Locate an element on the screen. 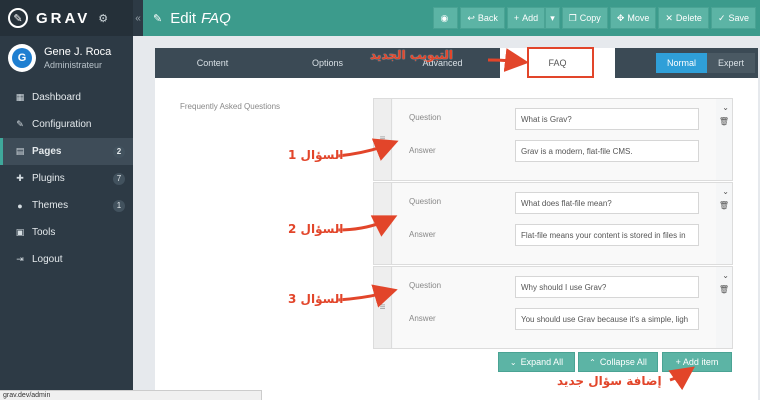 This screenshot has width=760, height=400. delete-button: ✕ Delete is located at coordinates (683, 18).